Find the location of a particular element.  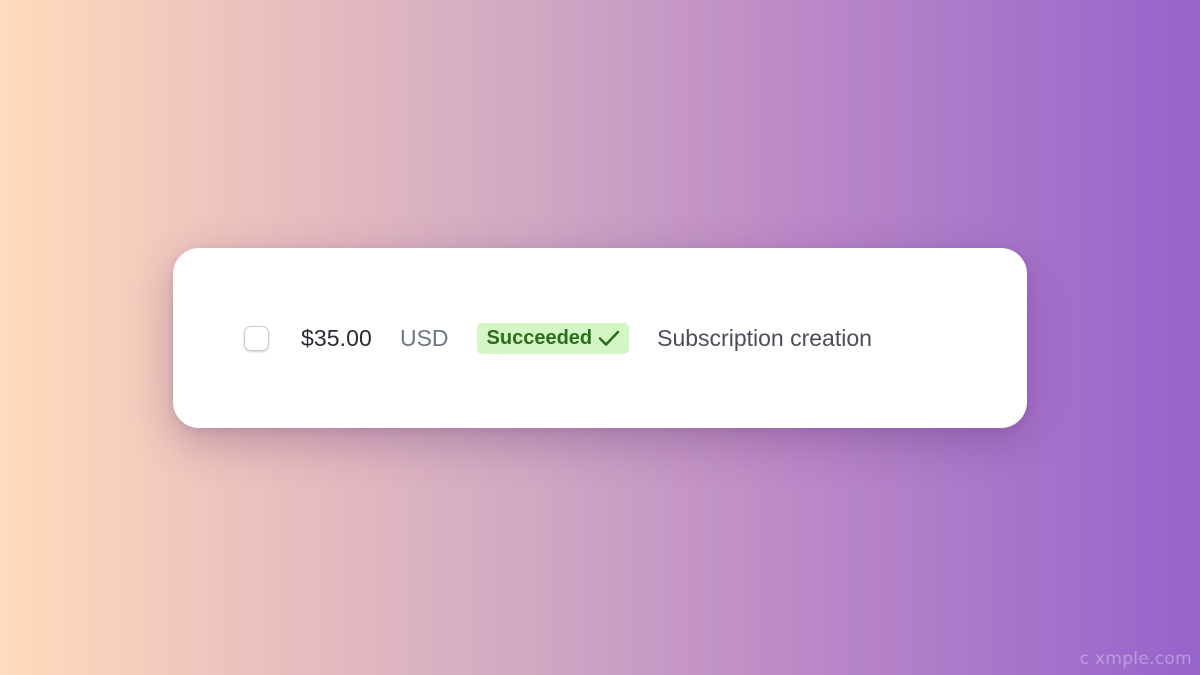

payment-description: Subscription creation is located at coordinates (764, 337).